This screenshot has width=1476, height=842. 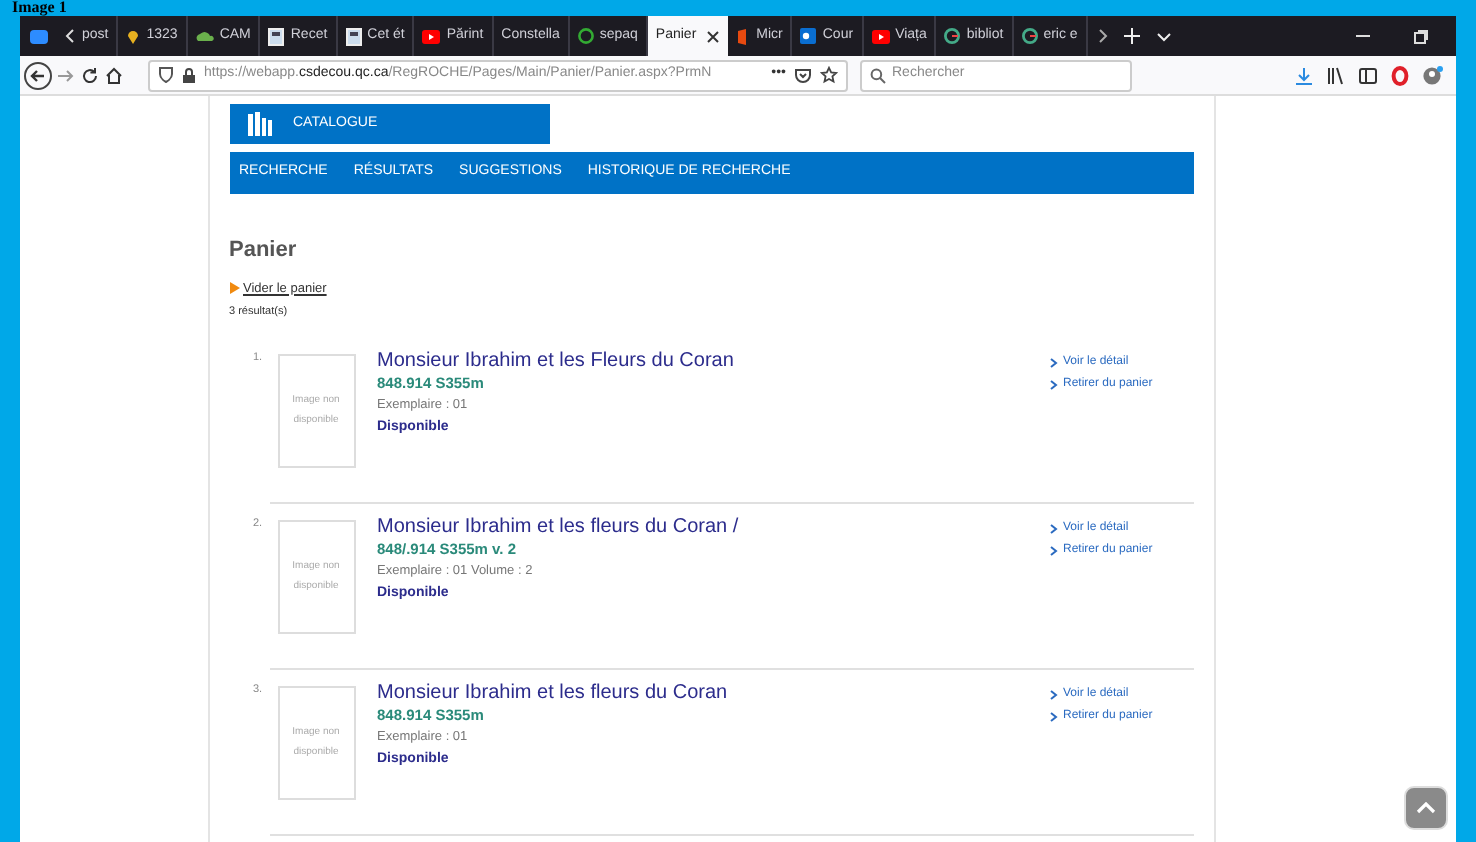 I want to click on cloud-icon, so click(x=204, y=36).